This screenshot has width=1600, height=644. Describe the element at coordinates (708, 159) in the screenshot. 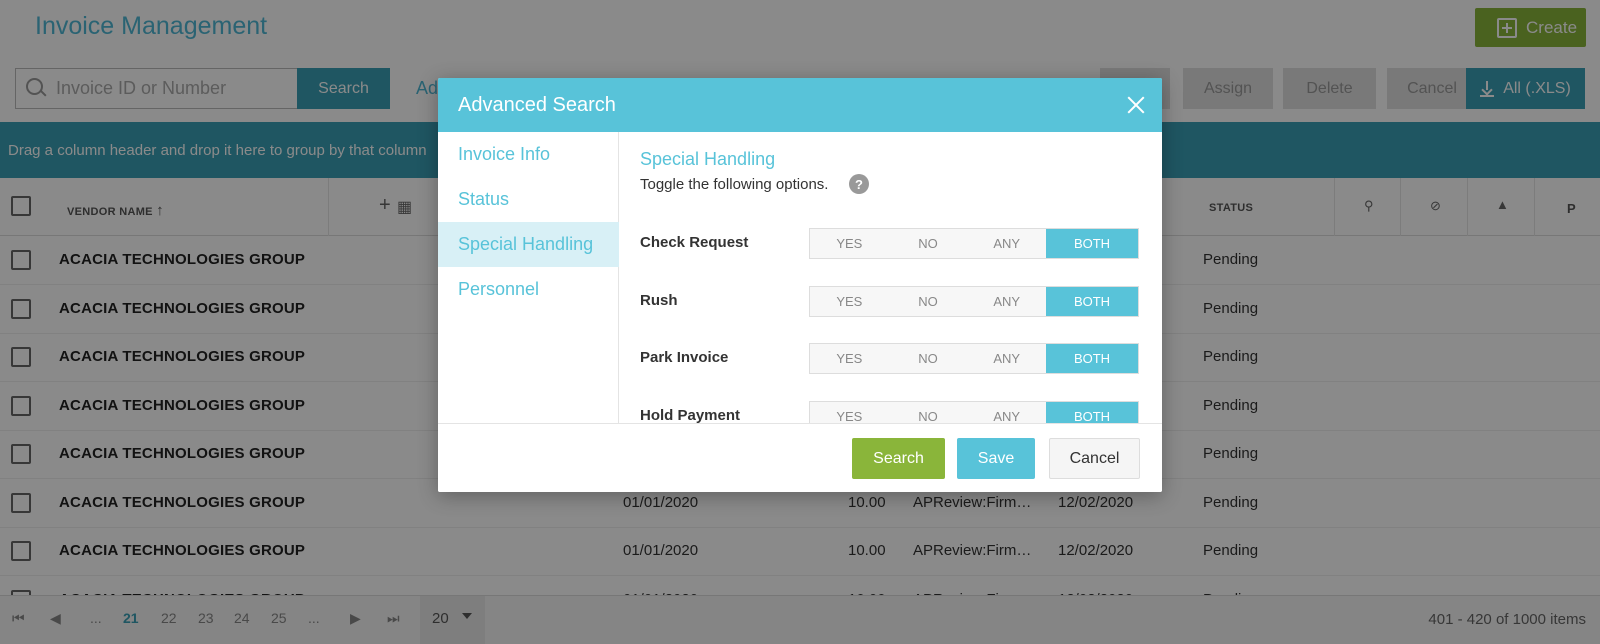

I see `panel-title: Special Handling` at that location.